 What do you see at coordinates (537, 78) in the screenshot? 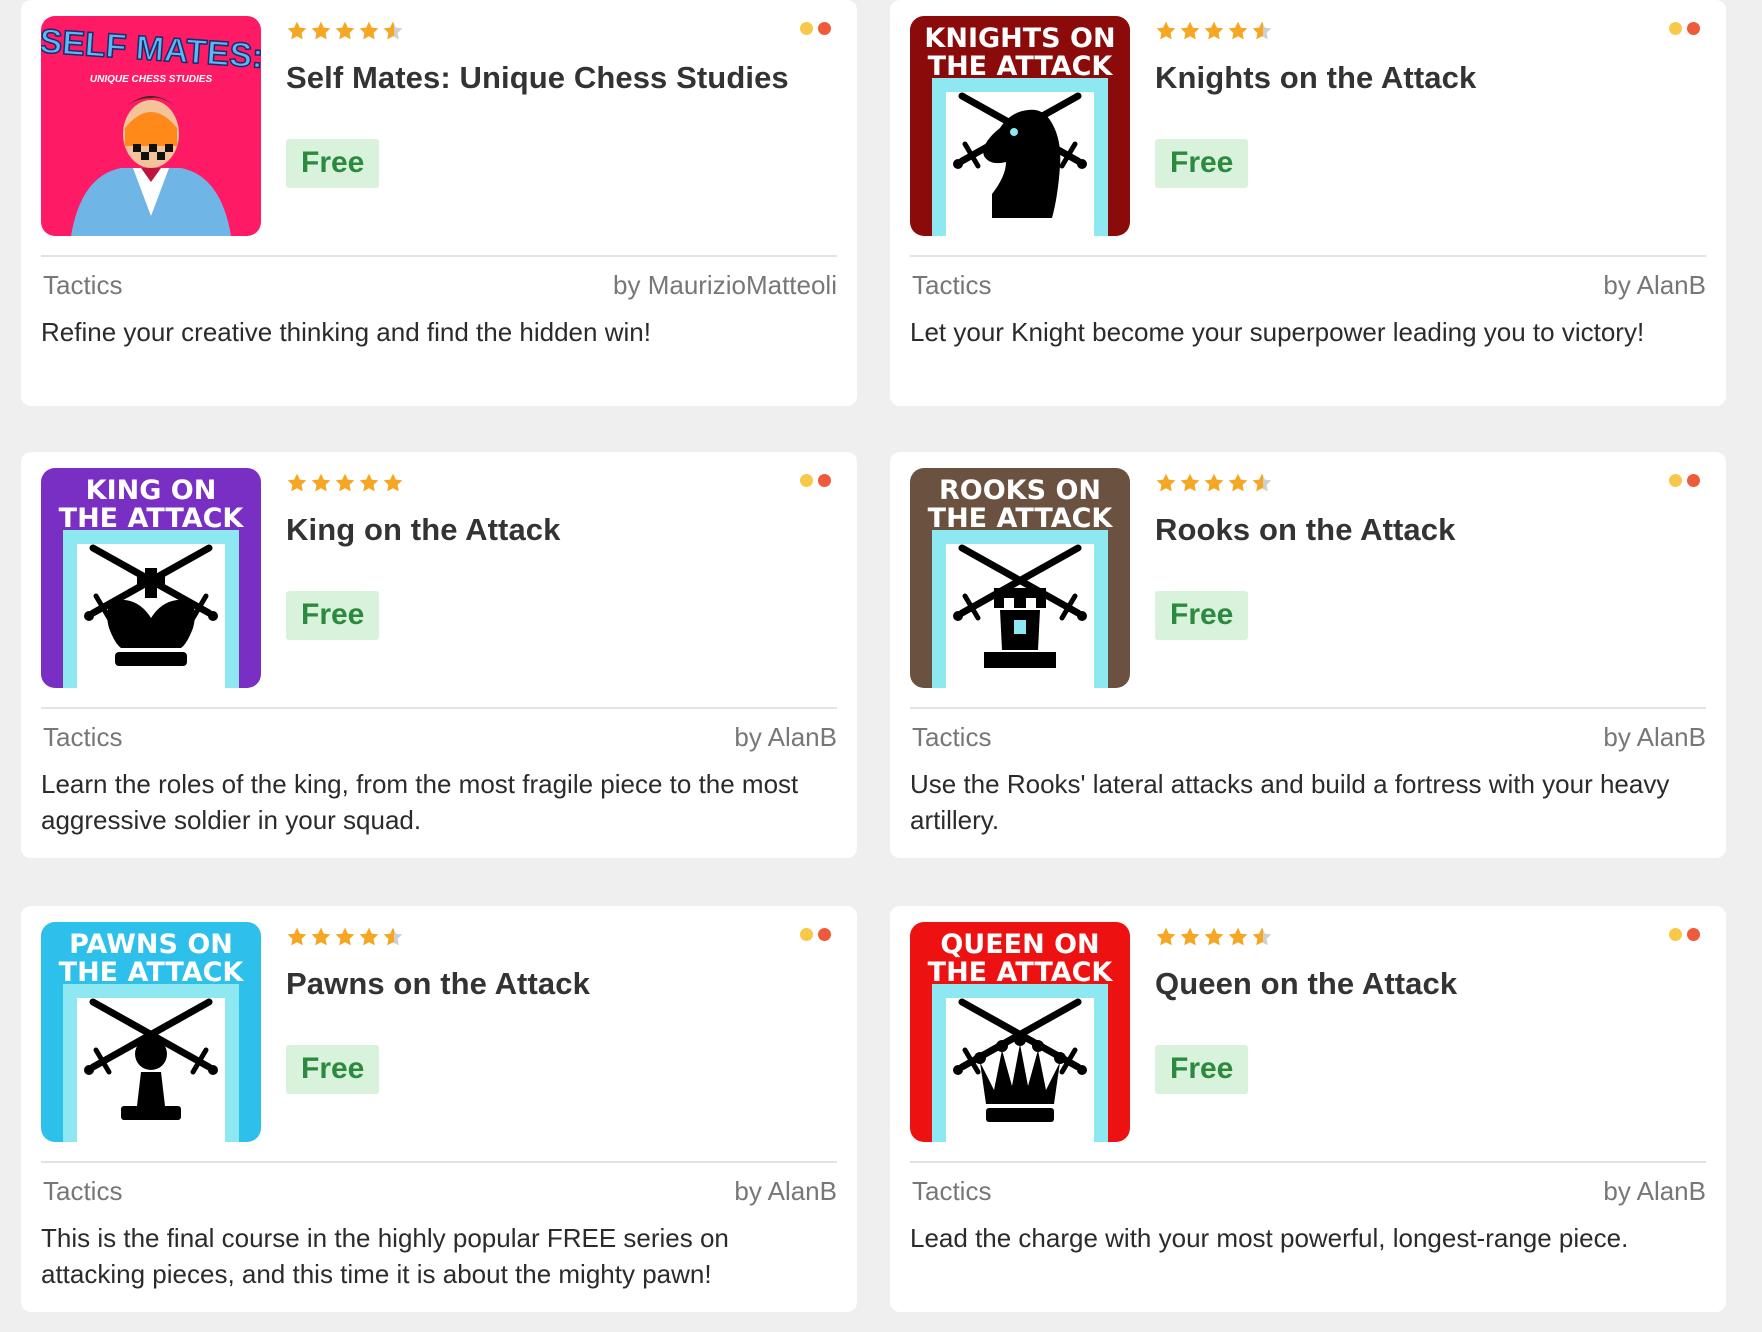
I see `course-title: Self Mates: Unique Chess Studies` at bounding box center [537, 78].